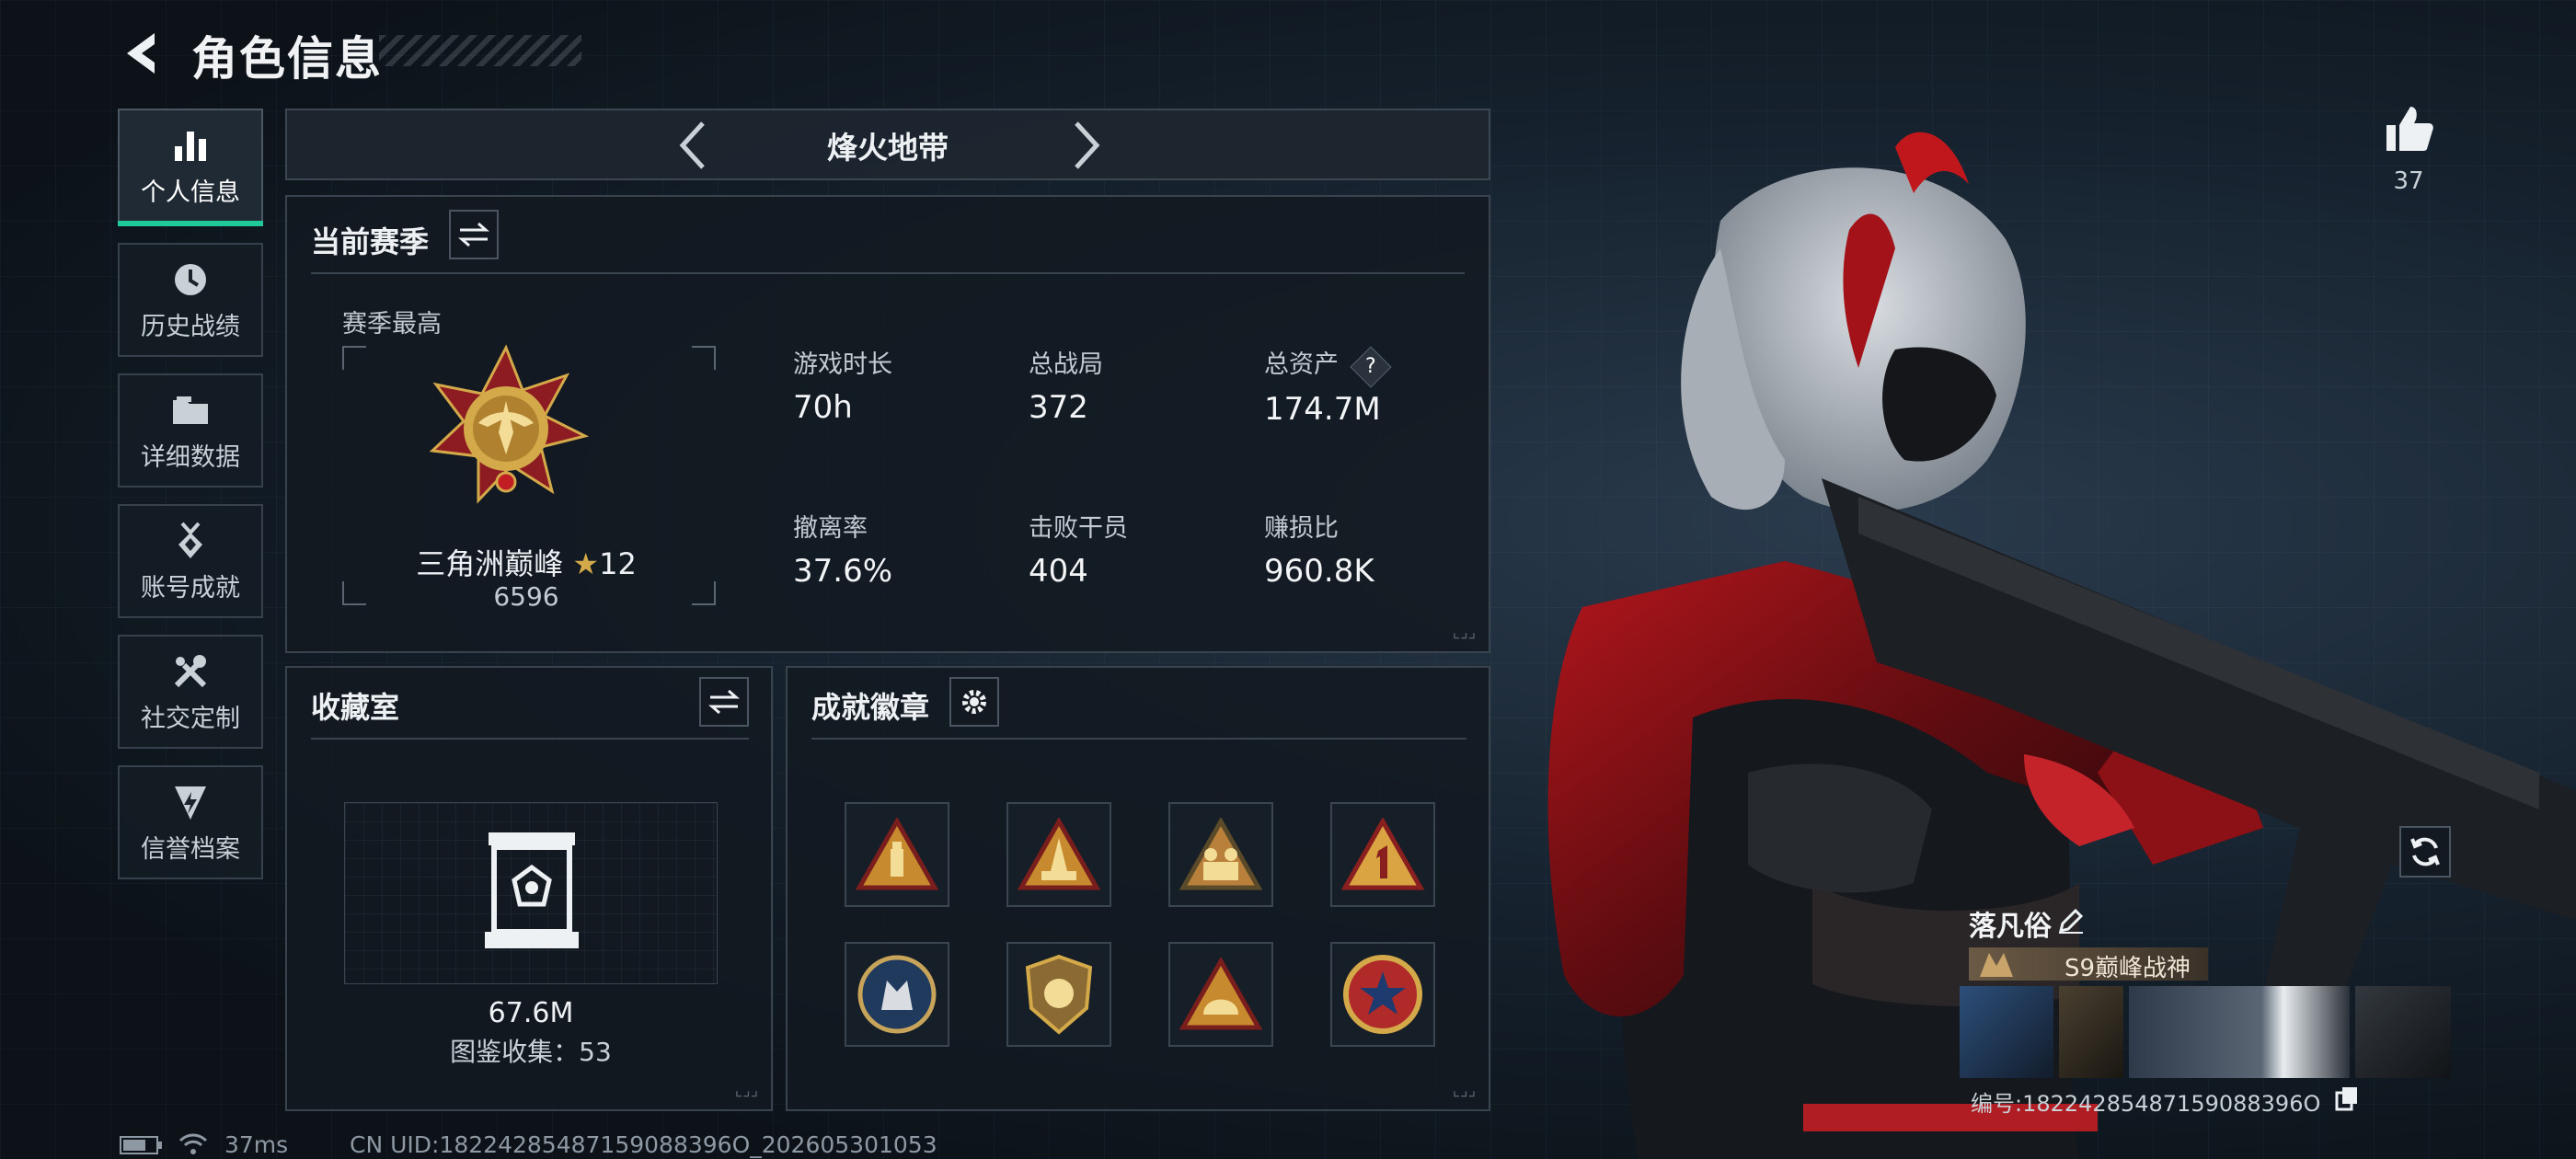  I want to click on next-mode-arrow-icon, so click(1087, 145).